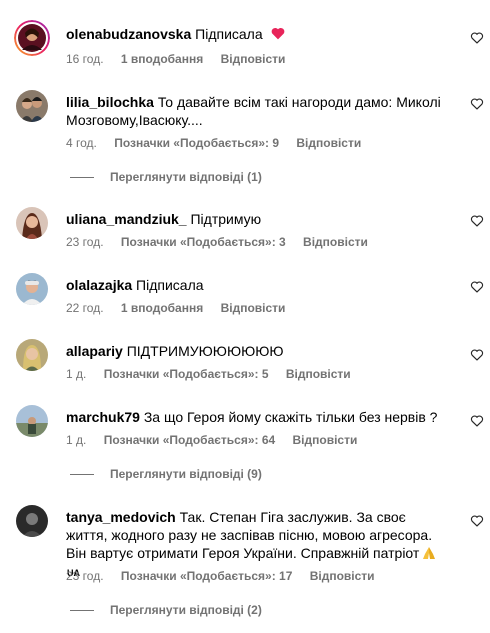 Image resolution: width=490 pixels, height=633 pixels. I want to click on comment-username: marchuk79, so click(103, 417).